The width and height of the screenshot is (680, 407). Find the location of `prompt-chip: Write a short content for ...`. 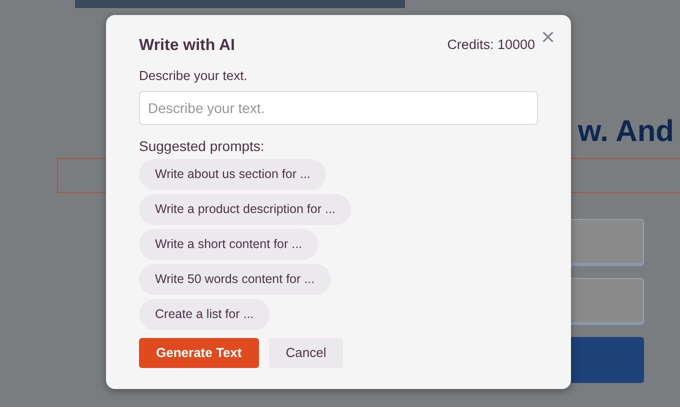

prompt-chip: Write a short content for ... is located at coordinates (228, 244).